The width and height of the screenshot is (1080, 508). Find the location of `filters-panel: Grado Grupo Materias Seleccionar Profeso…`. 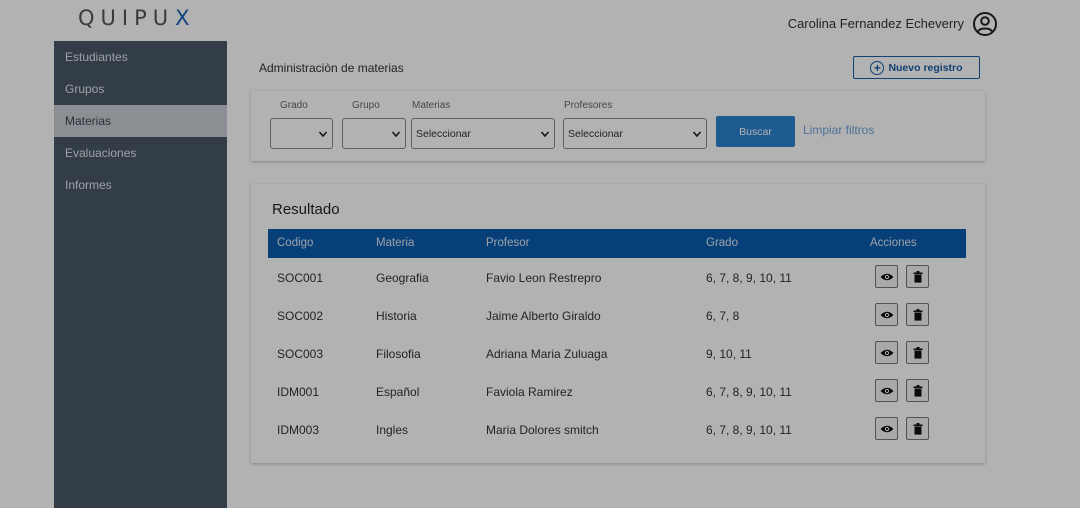

filters-panel: Grado Grupo Materias Seleccionar Profeso… is located at coordinates (618, 126).